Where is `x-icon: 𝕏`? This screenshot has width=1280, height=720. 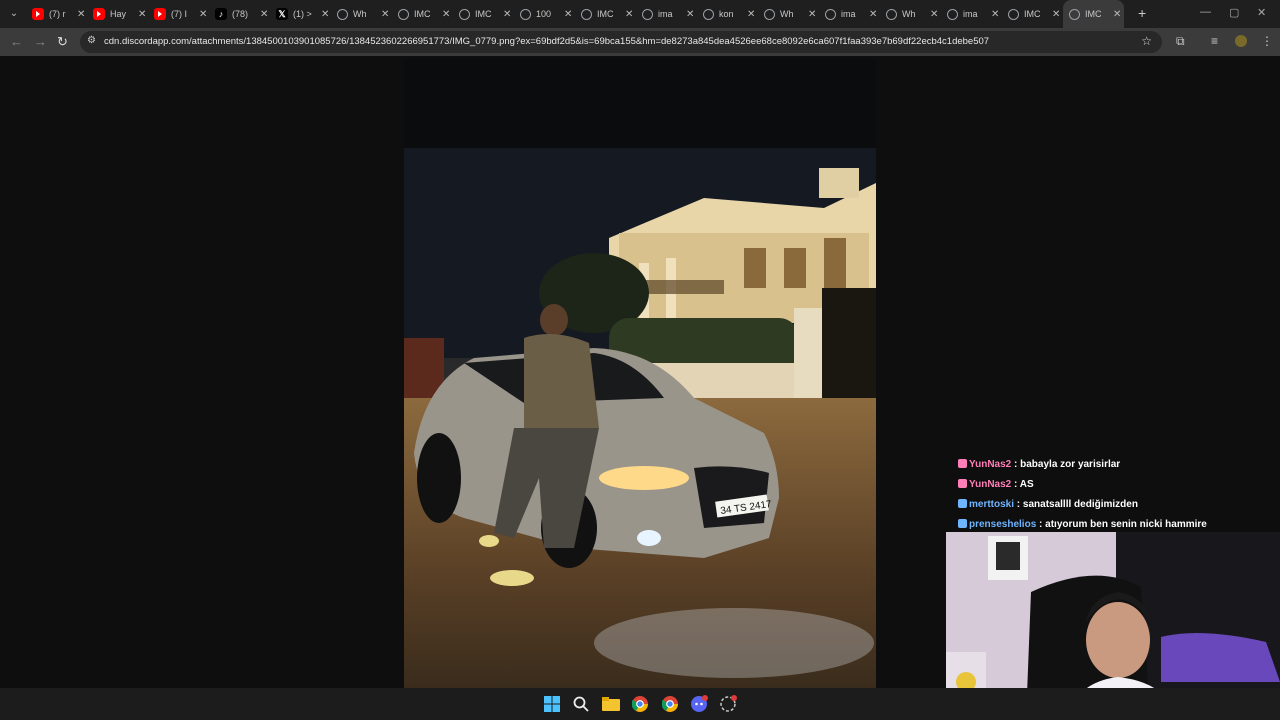 x-icon: 𝕏 is located at coordinates (282, 14).